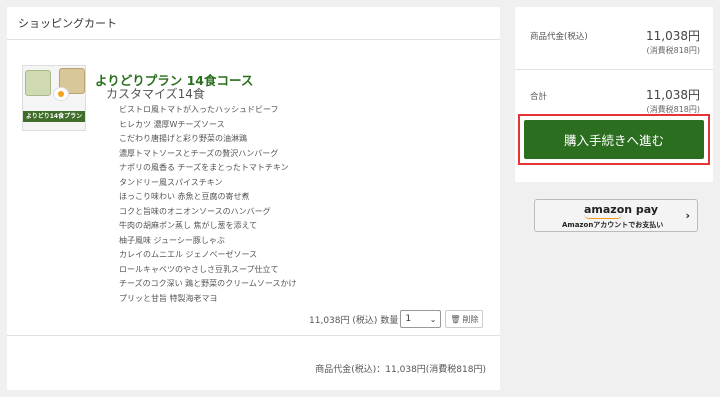  What do you see at coordinates (389, 320) in the screenshot?
I see `quantity-label: 数量` at bounding box center [389, 320].